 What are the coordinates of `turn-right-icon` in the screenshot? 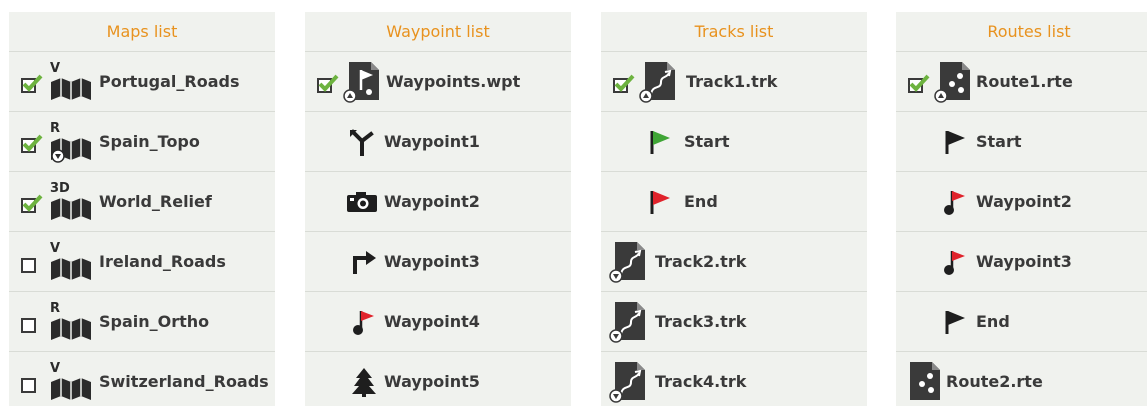 It's located at (364, 262).